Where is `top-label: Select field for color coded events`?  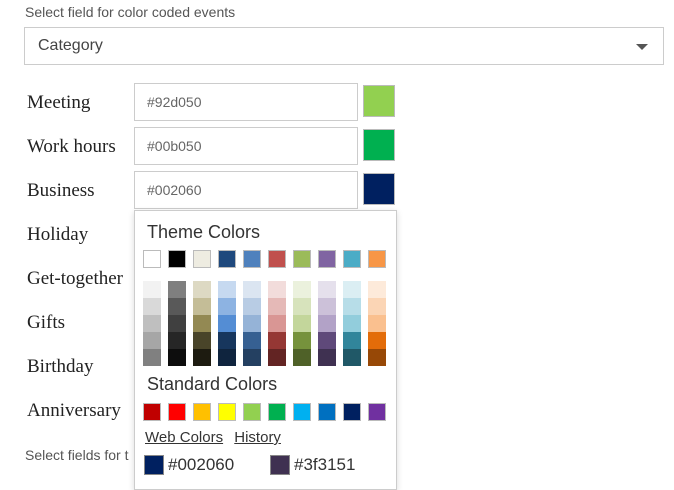 top-label: Select field for color coded events is located at coordinates (130, 12).